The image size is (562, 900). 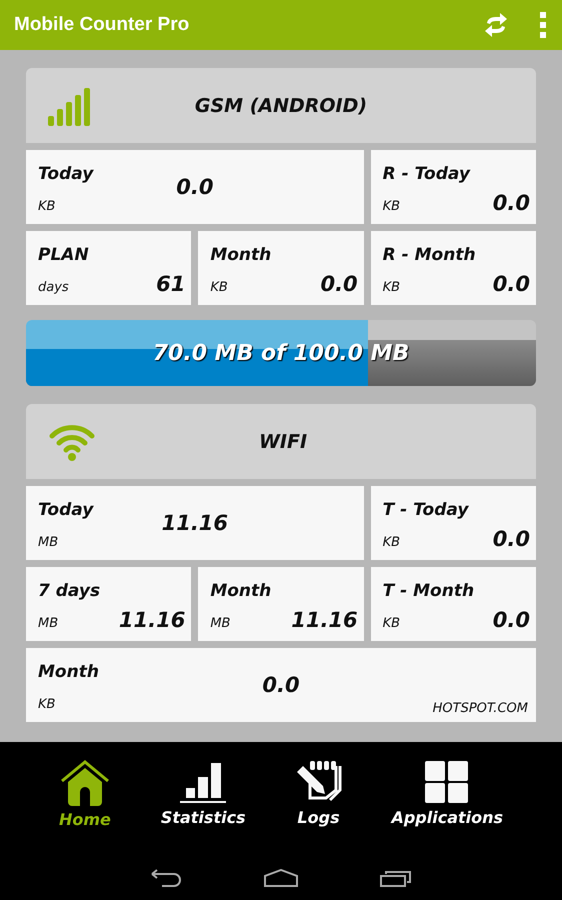 I want to click on recents-icon, so click(x=396, y=878).